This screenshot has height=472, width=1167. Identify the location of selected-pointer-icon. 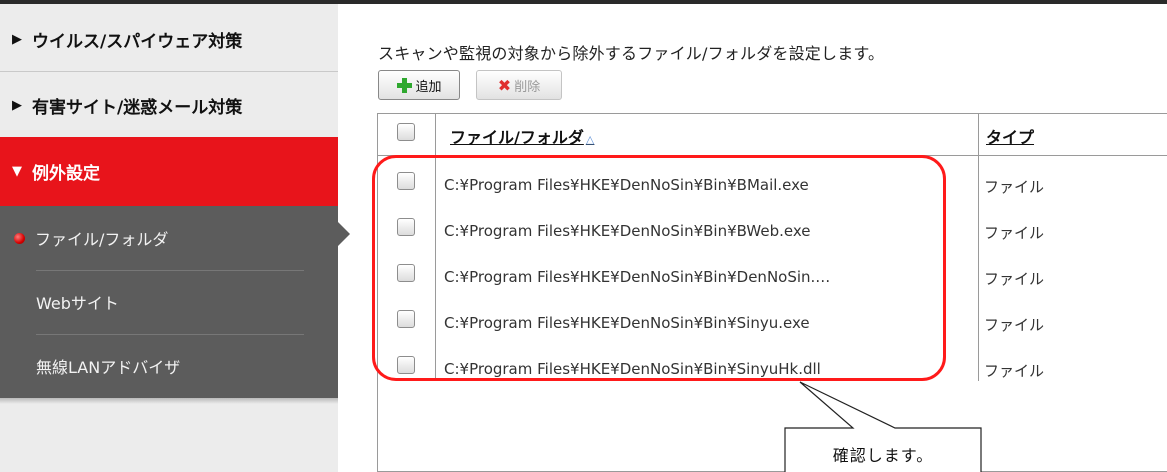
(344, 234).